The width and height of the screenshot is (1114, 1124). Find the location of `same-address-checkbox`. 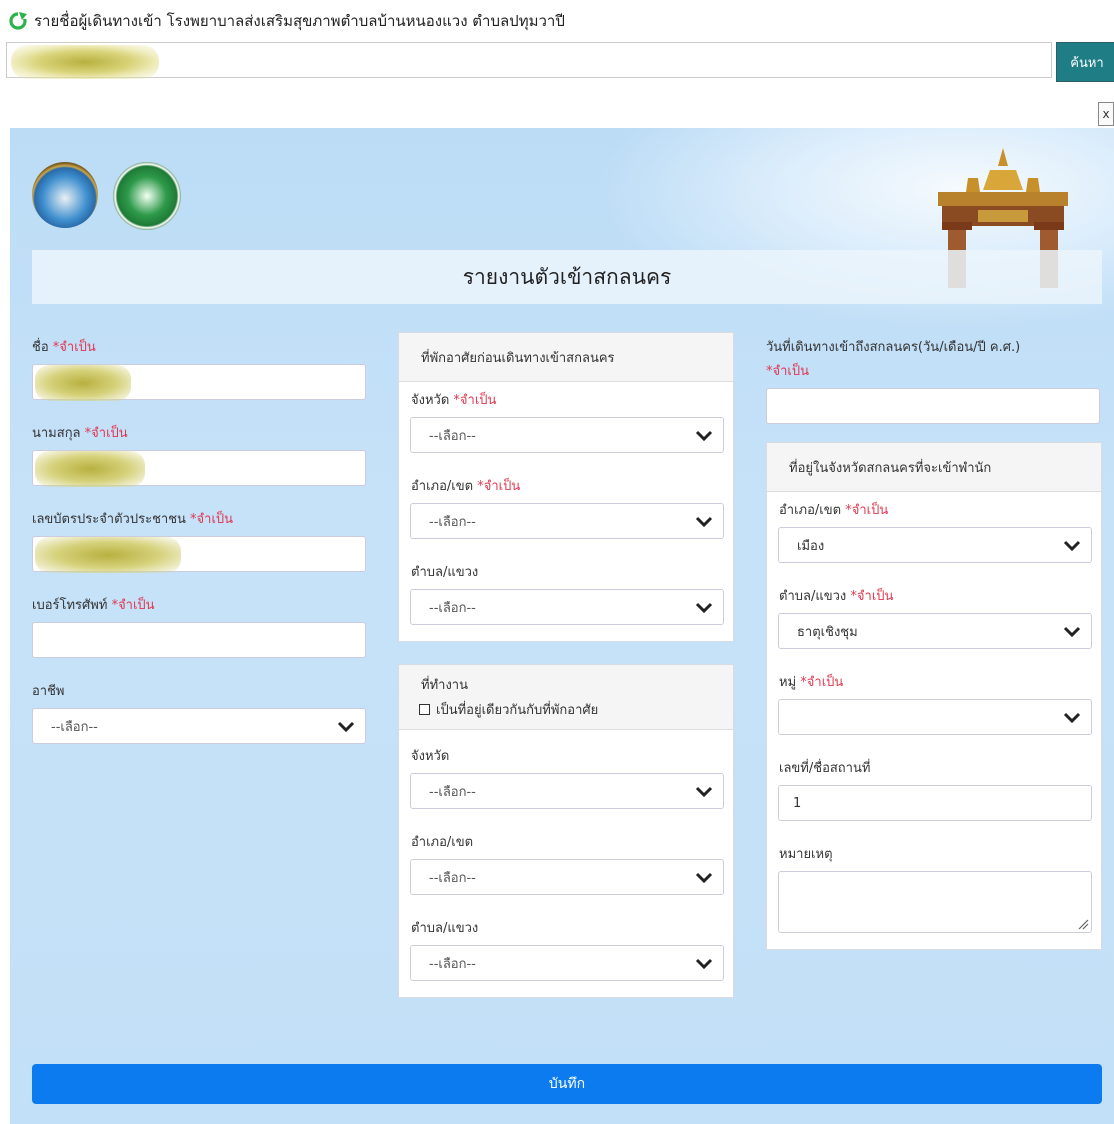

same-address-checkbox is located at coordinates (424, 709).